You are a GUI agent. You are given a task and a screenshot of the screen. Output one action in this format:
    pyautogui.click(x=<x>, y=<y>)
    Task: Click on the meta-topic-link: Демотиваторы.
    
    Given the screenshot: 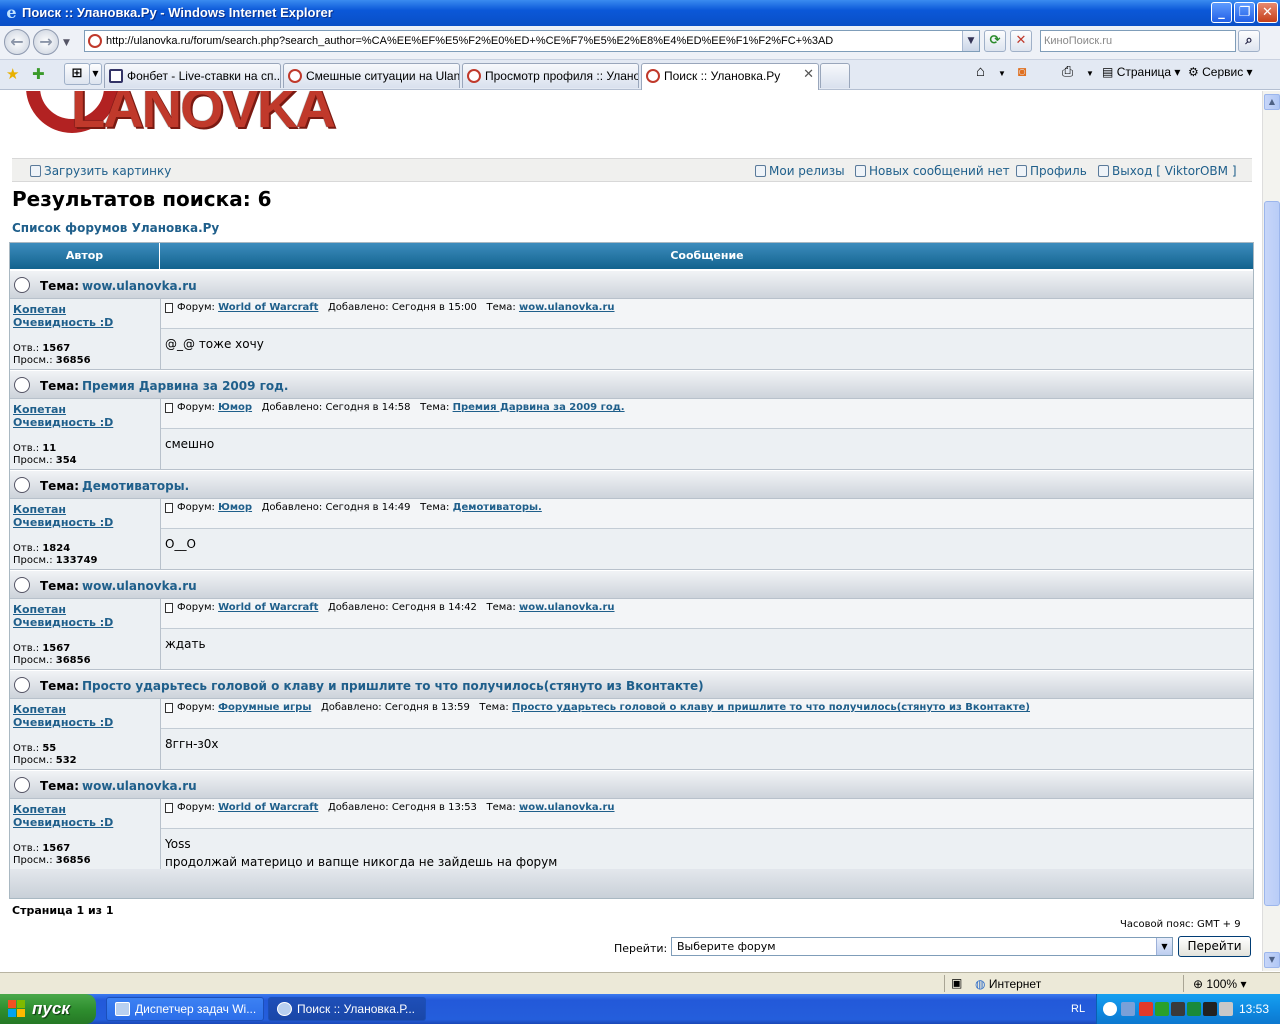 What is the action you would take?
    pyautogui.click(x=497, y=507)
    